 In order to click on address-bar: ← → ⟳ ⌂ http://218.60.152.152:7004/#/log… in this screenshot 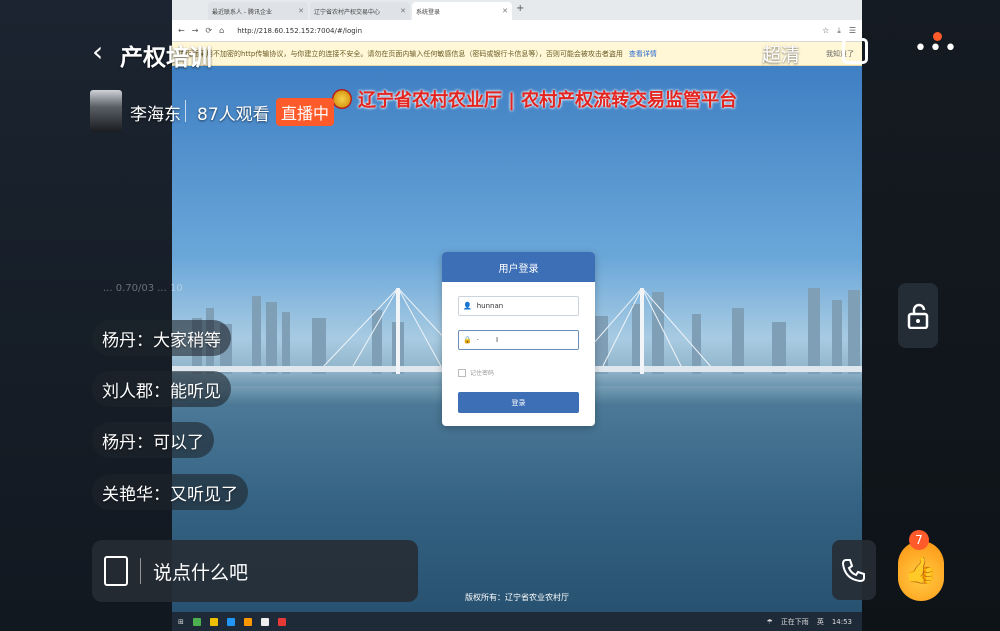, I will do `click(517, 31)`.